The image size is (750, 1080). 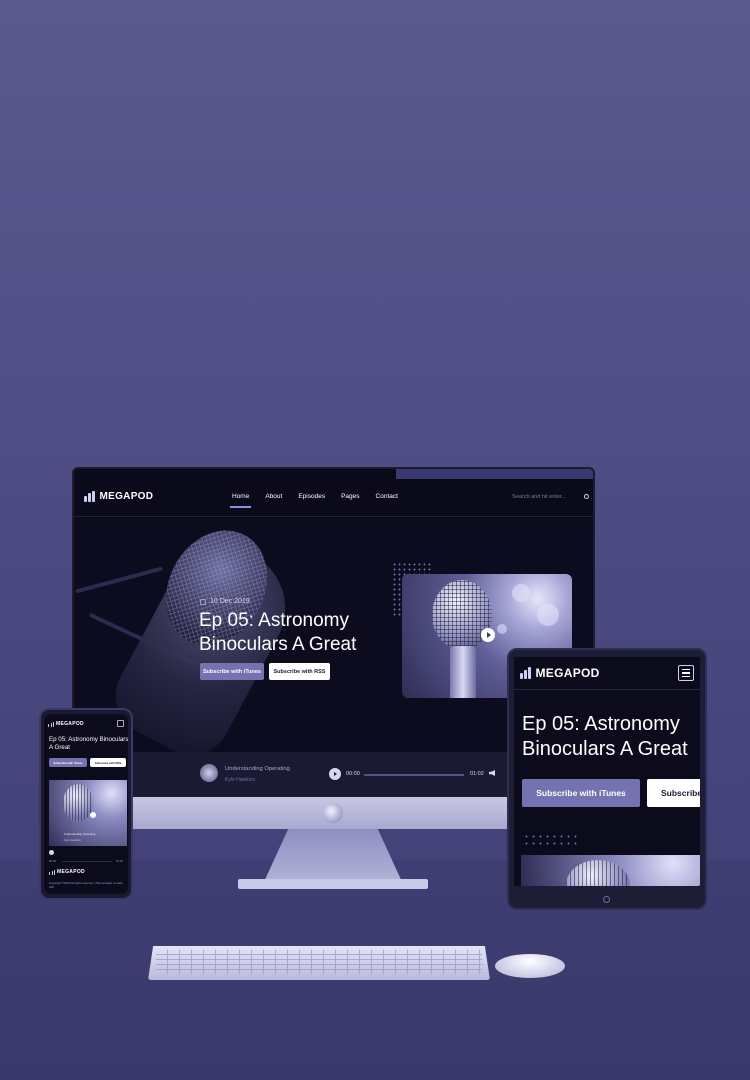 What do you see at coordinates (230, 601) in the screenshot?
I see `episode-date-text: 10 Dec 2019` at bounding box center [230, 601].